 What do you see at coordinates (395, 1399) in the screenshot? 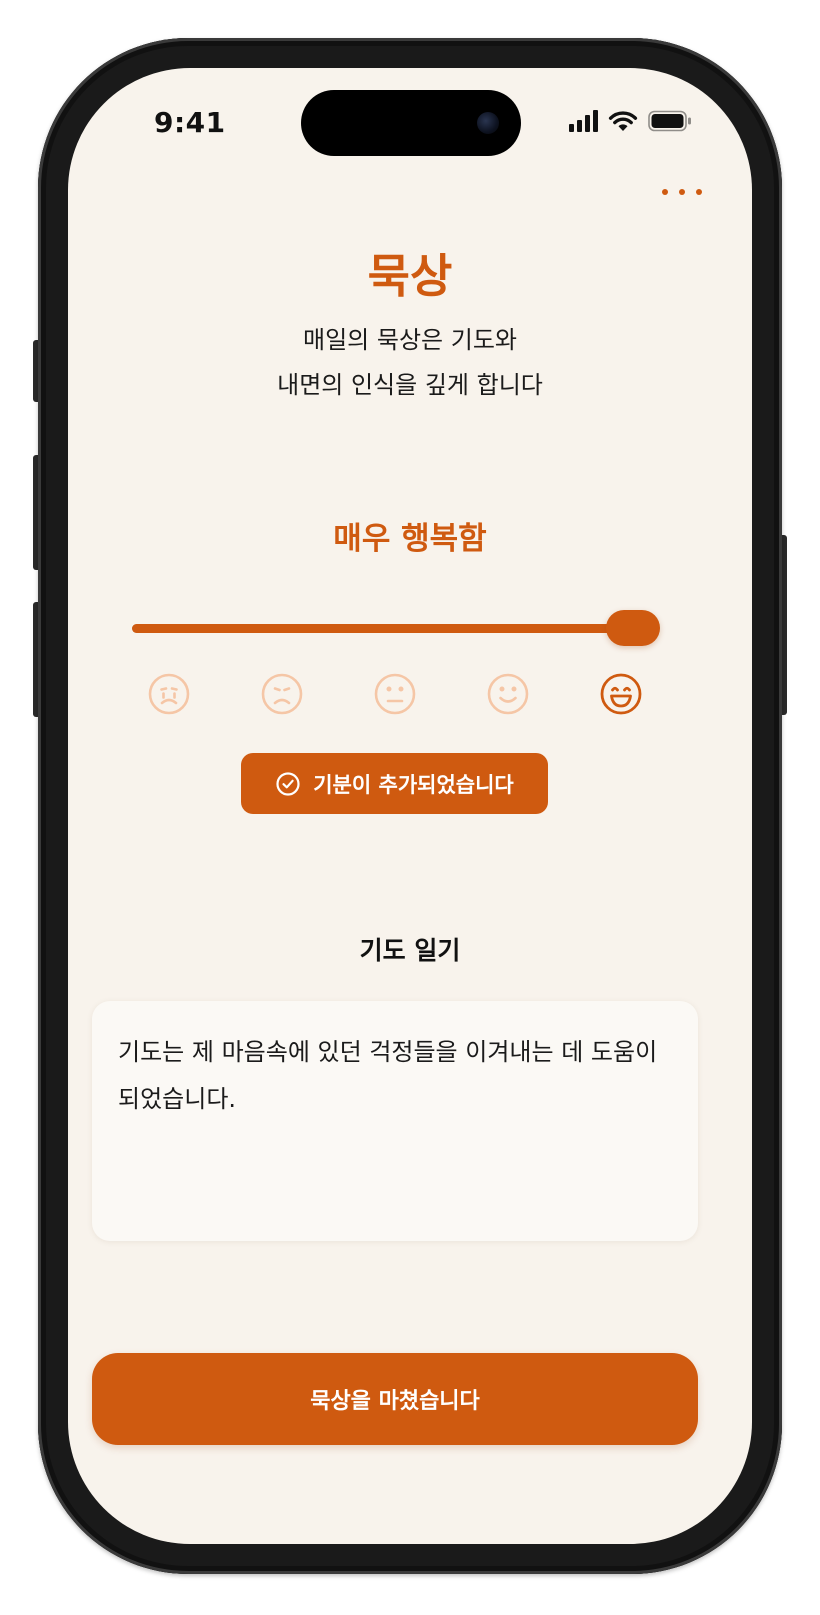
I see `finish-meditation-button: 묵상을 마쳤습니다` at bounding box center [395, 1399].